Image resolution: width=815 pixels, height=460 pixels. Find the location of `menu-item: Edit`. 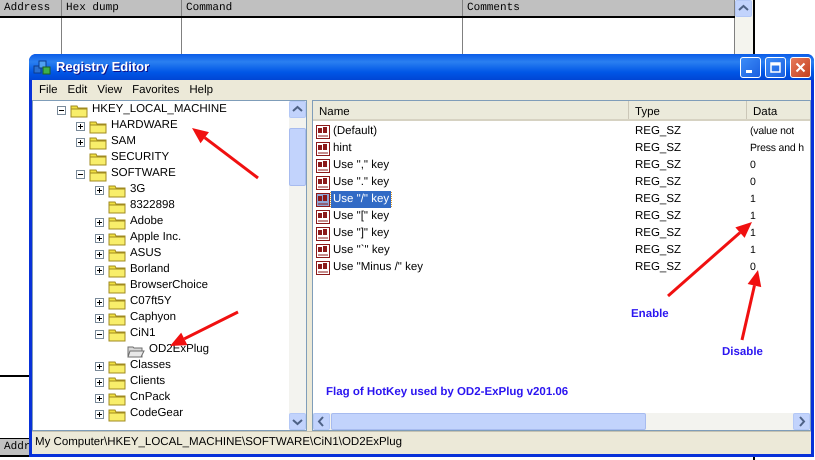

menu-item: Edit is located at coordinates (77, 90).